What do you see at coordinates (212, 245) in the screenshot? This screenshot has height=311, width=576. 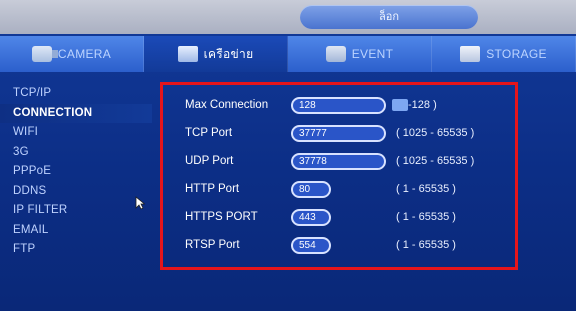 I see `rtsp-port-label: RTSP Port` at bounding box center [212, 245].